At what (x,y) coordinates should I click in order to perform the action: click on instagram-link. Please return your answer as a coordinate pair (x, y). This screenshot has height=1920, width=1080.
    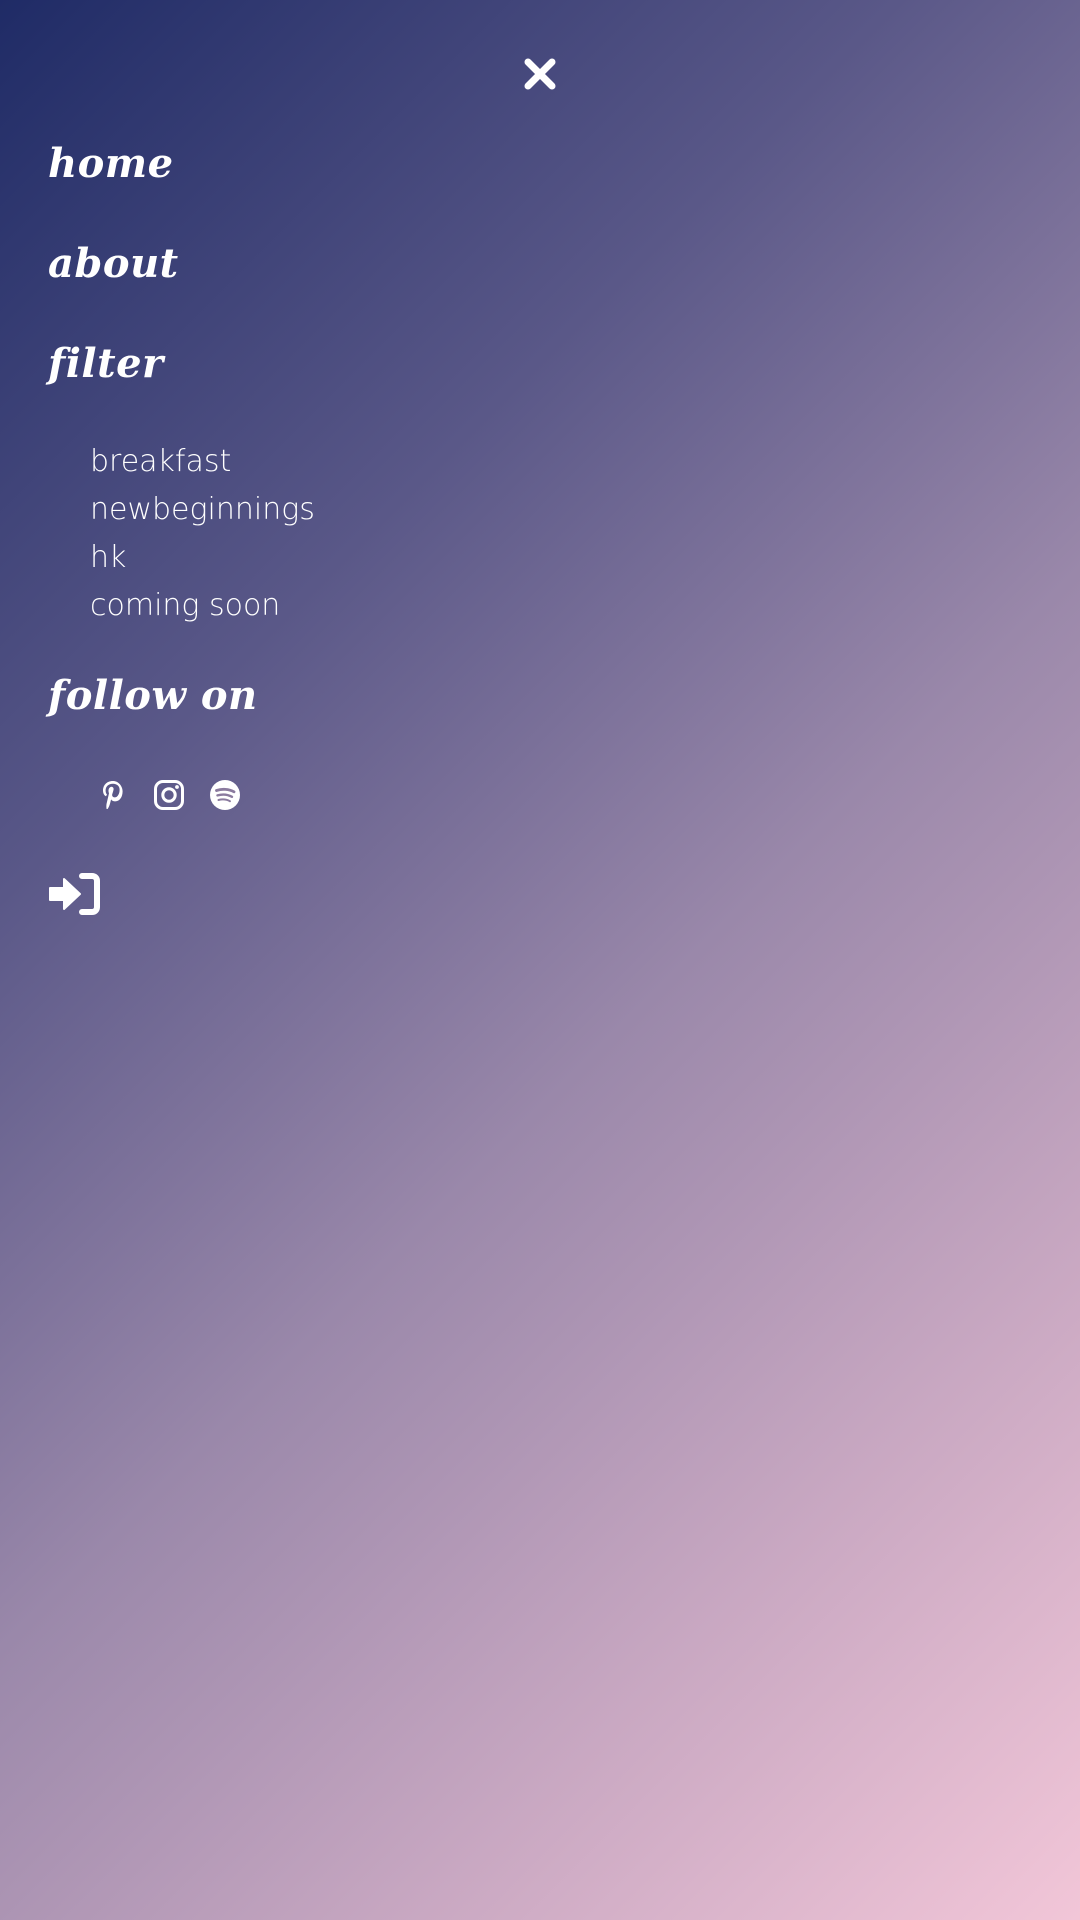
    Looking at the image, I should click on (169, 795).